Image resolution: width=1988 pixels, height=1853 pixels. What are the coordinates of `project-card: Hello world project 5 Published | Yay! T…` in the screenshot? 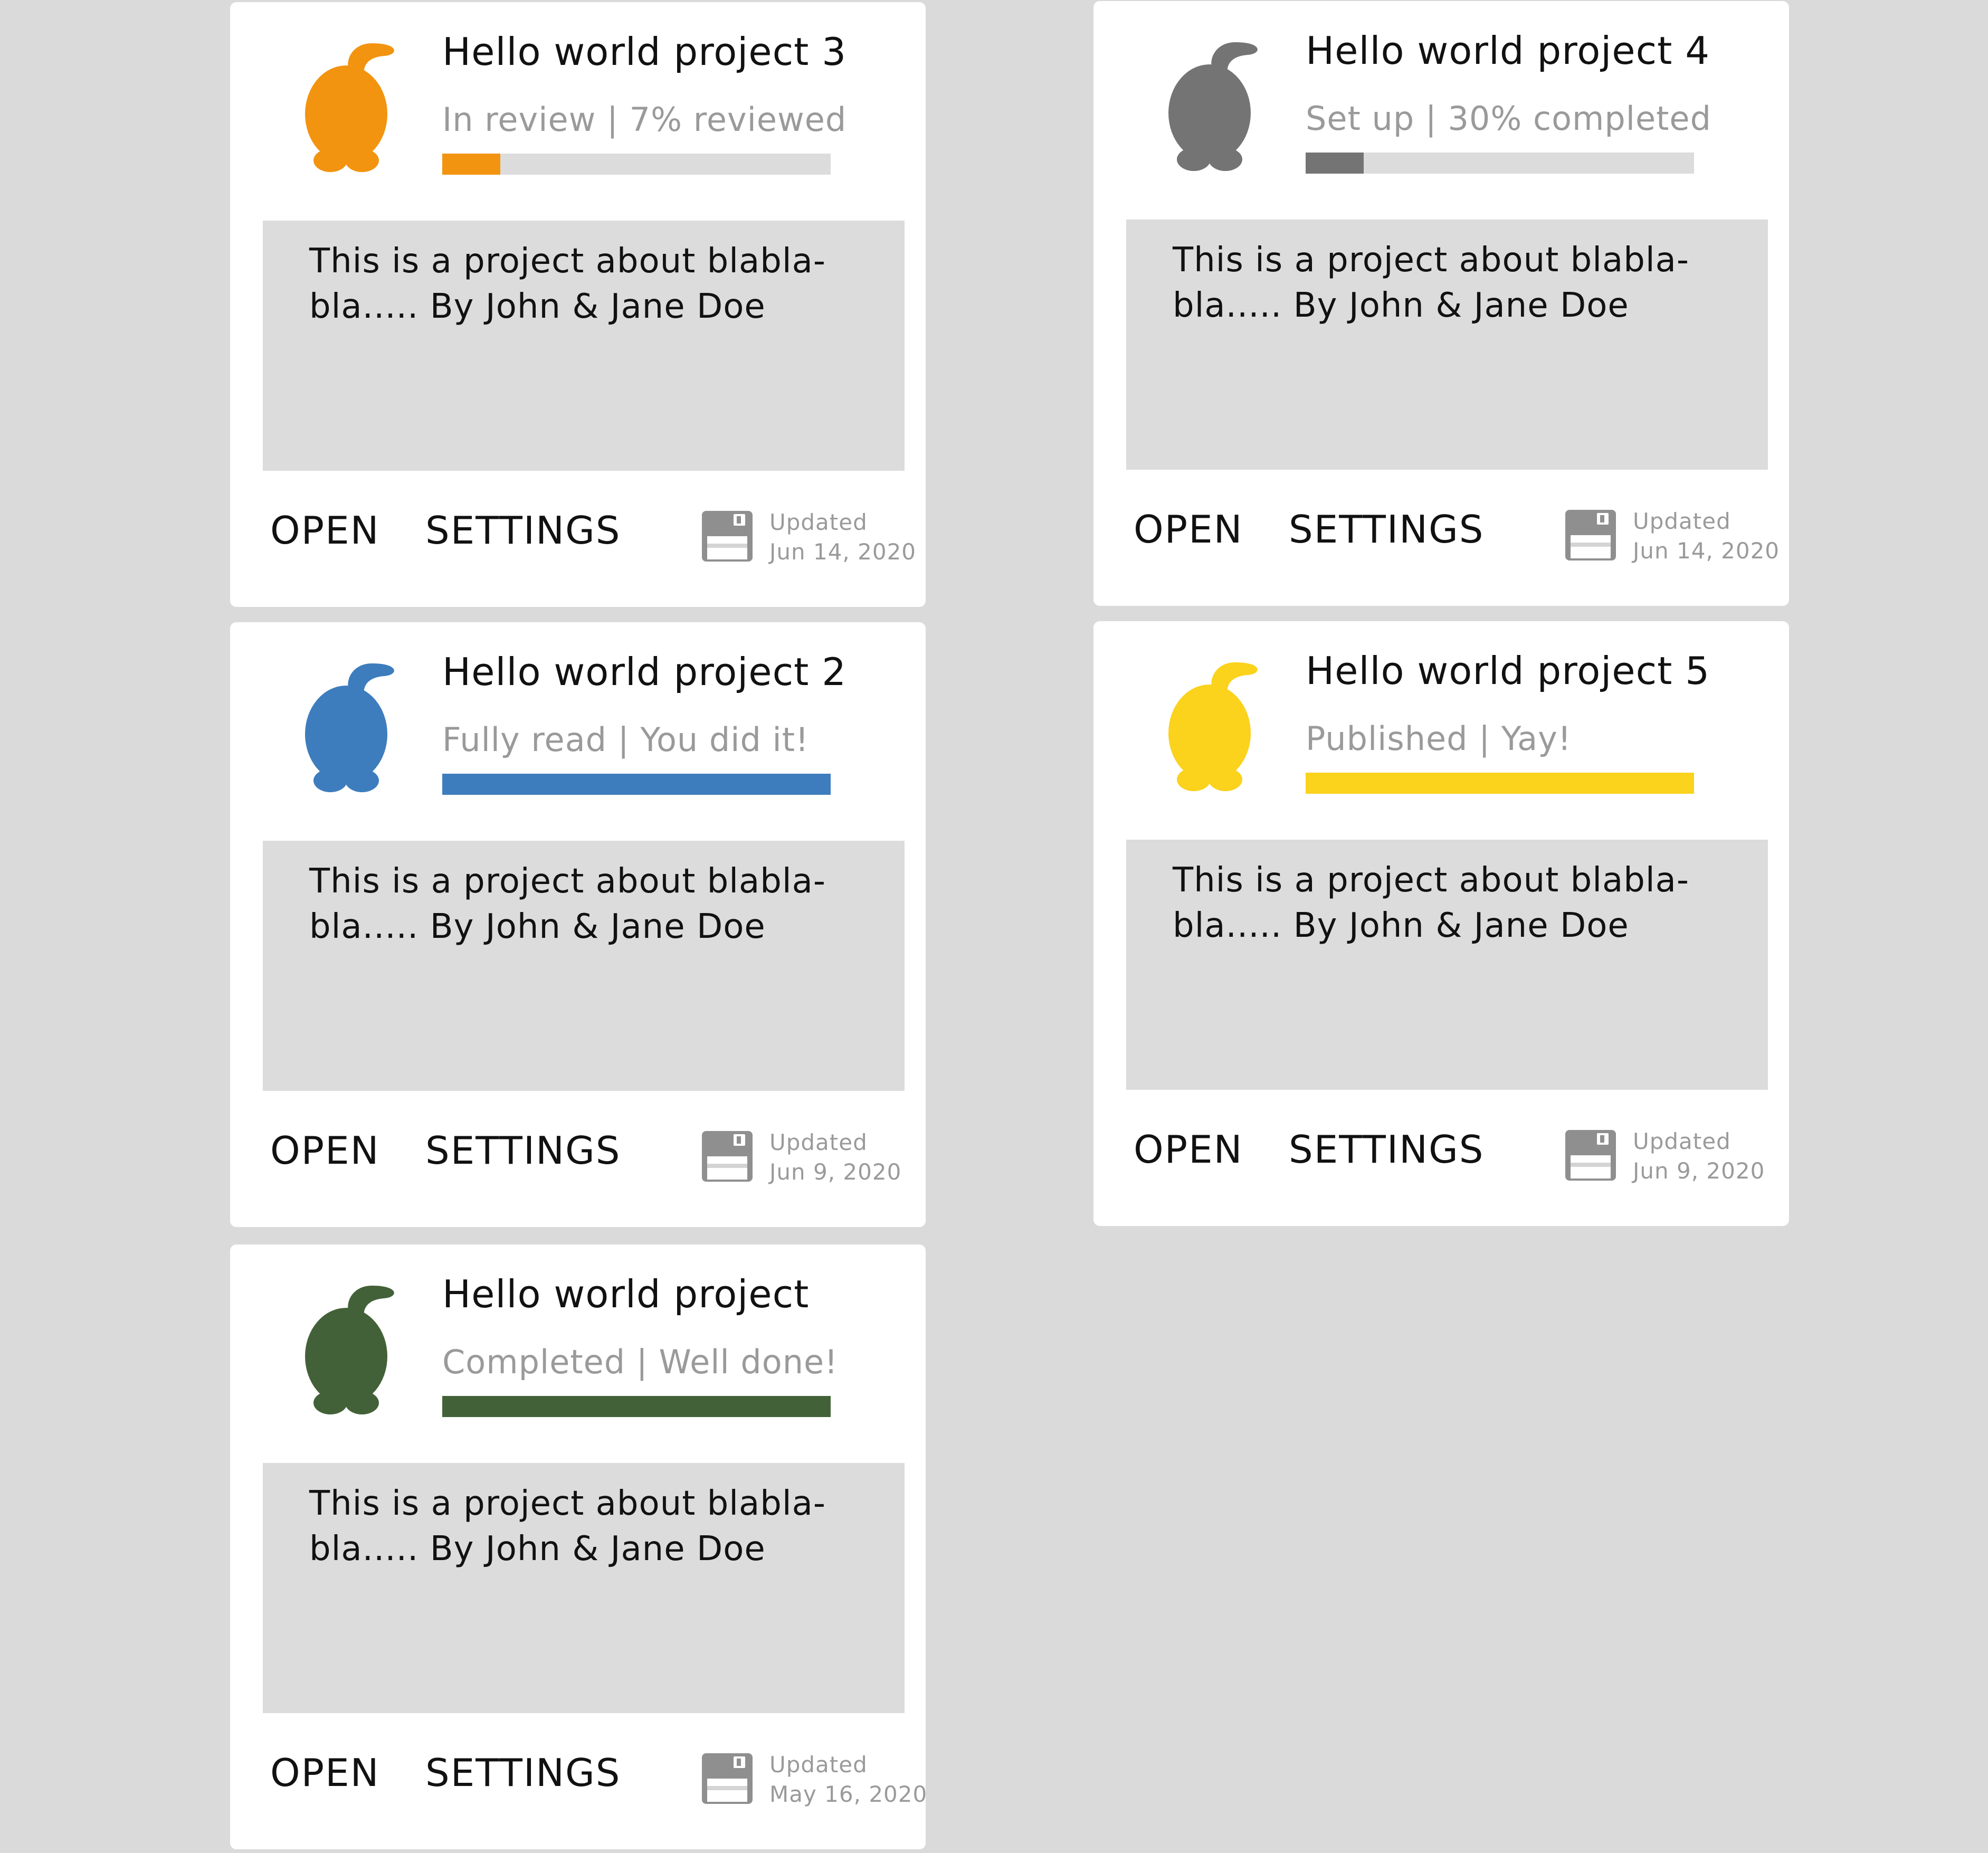 It's located at (1441, 924).